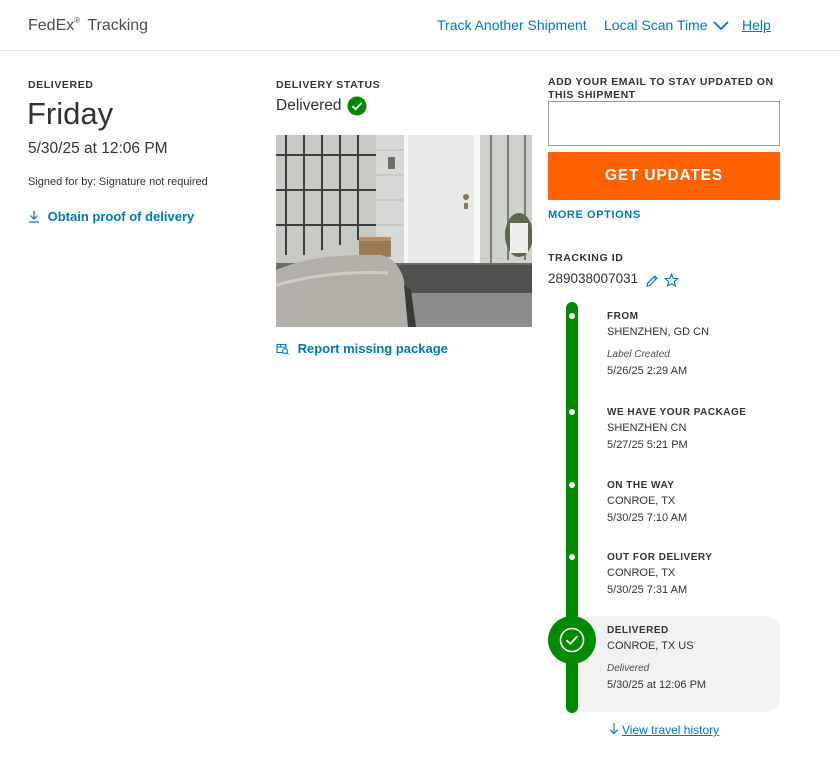 This screenshot has height=760, width=840. What do you see at coordinates (372, 348) in the screenshot?
I see `report-missing-label: Report missing package` at bounding box center [372, 348].